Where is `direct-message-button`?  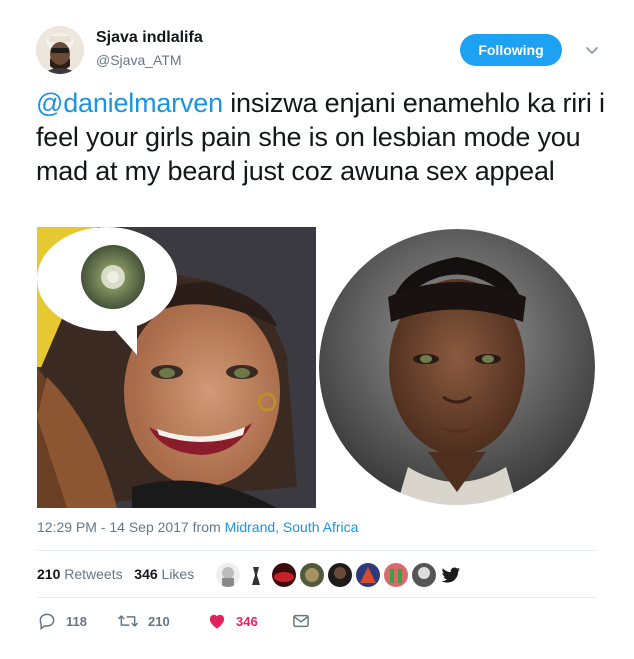 direct-message-button is located at coordinates (301, 621).